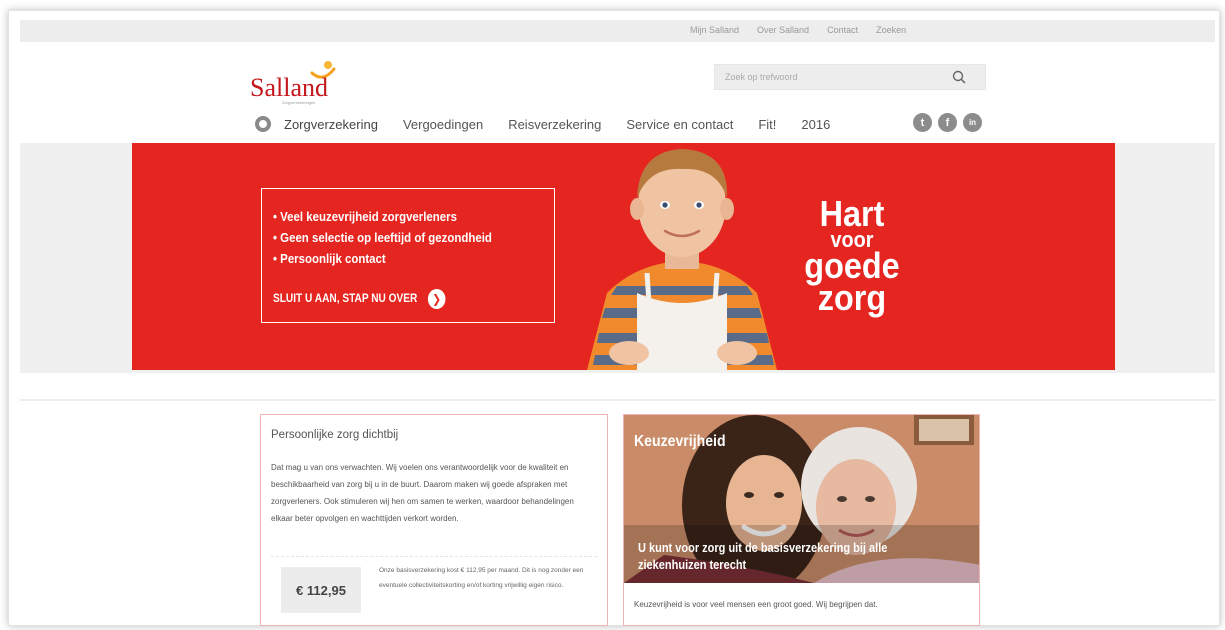 The image size is (1225, 630). I want to click on search-icon, so click(959, 77).